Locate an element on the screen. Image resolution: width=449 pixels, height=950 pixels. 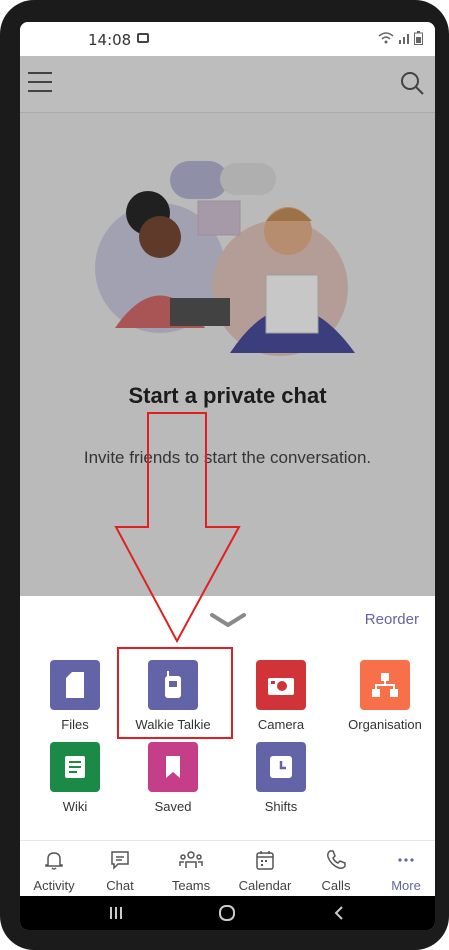
app-label: Shifts is located at coordinates (281, 806).